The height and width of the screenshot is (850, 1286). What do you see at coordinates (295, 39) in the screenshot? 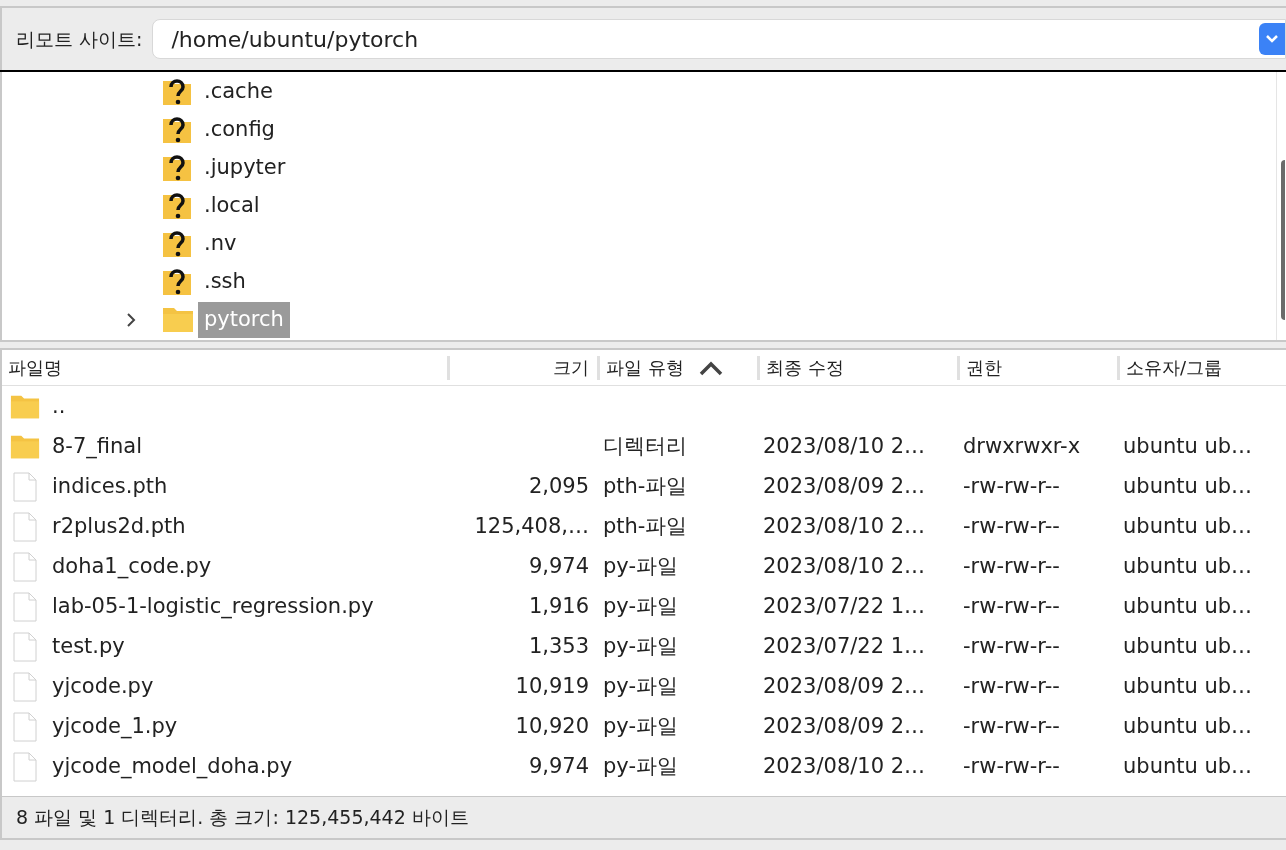
I see `path-value: /home/ubuntu/pytorch` at bounding box center [295, 39].